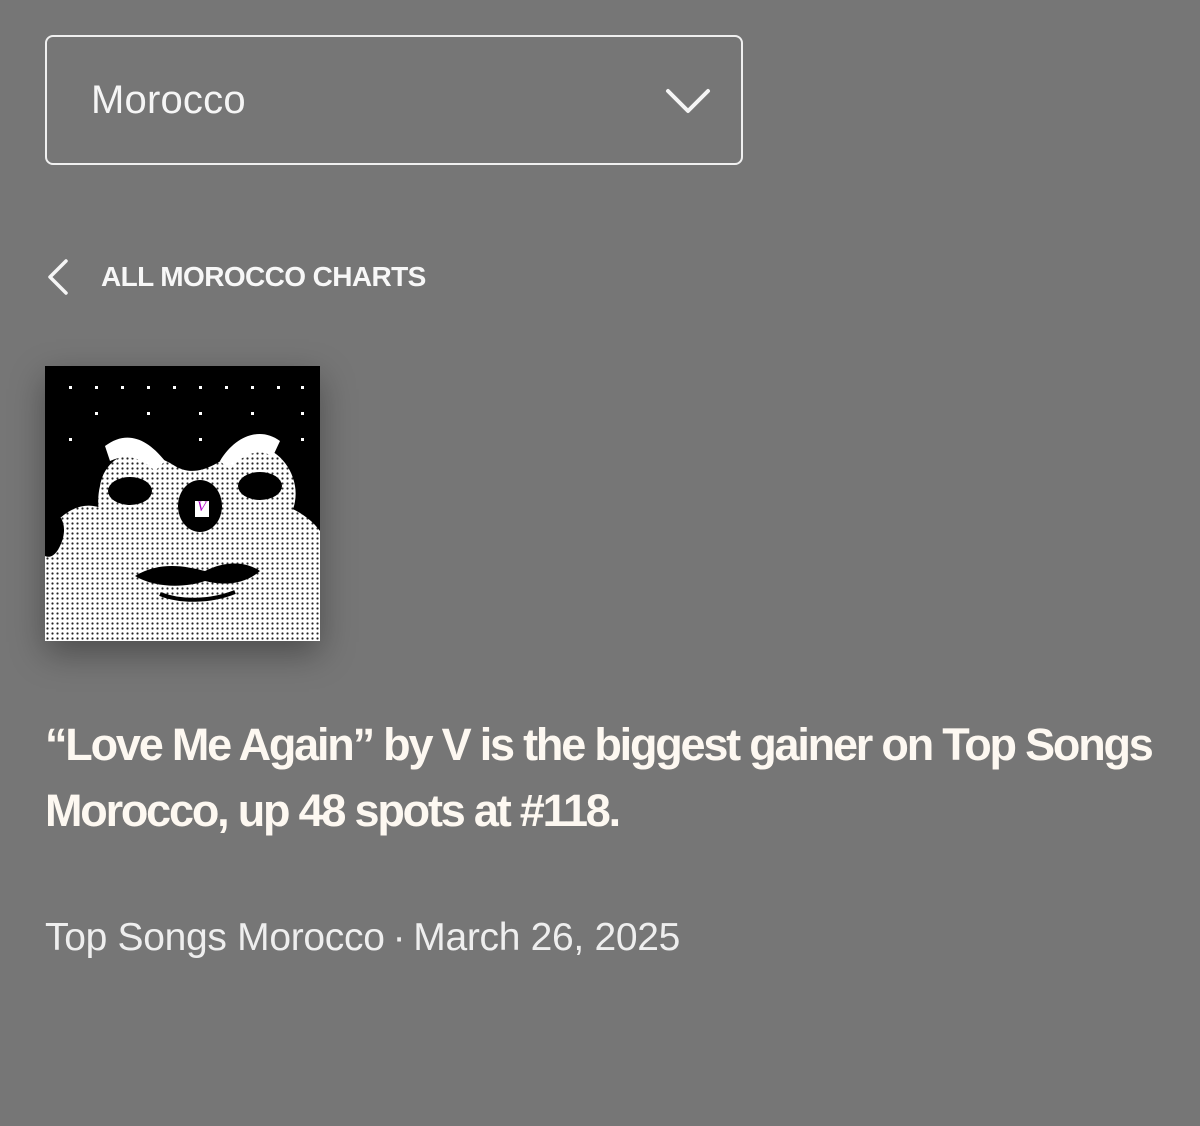 The image size is (1200, 1126). What do you see at coordinates (202, 507) in the screenshot?
I see `artwork-overlay-letter: V` at bounding box center [202, 507].